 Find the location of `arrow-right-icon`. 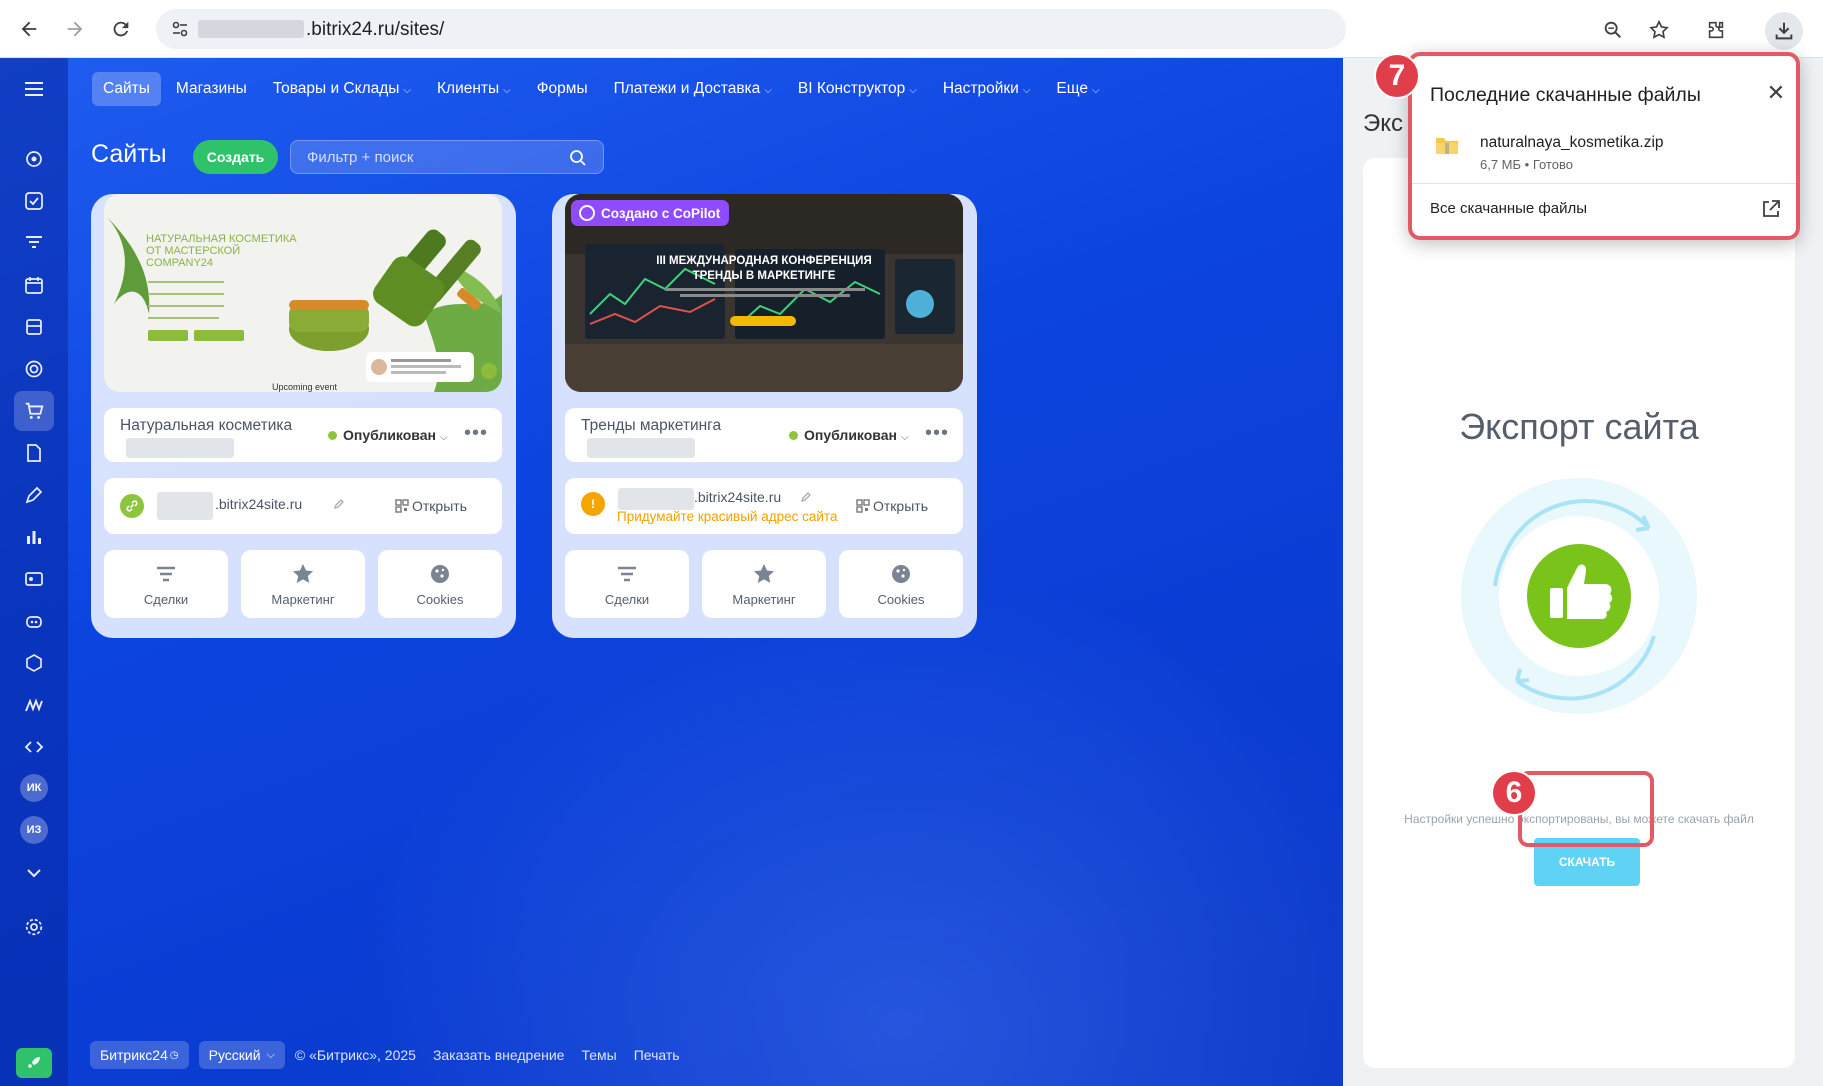

arrow-right-icon is located at coordinates (75, 29).